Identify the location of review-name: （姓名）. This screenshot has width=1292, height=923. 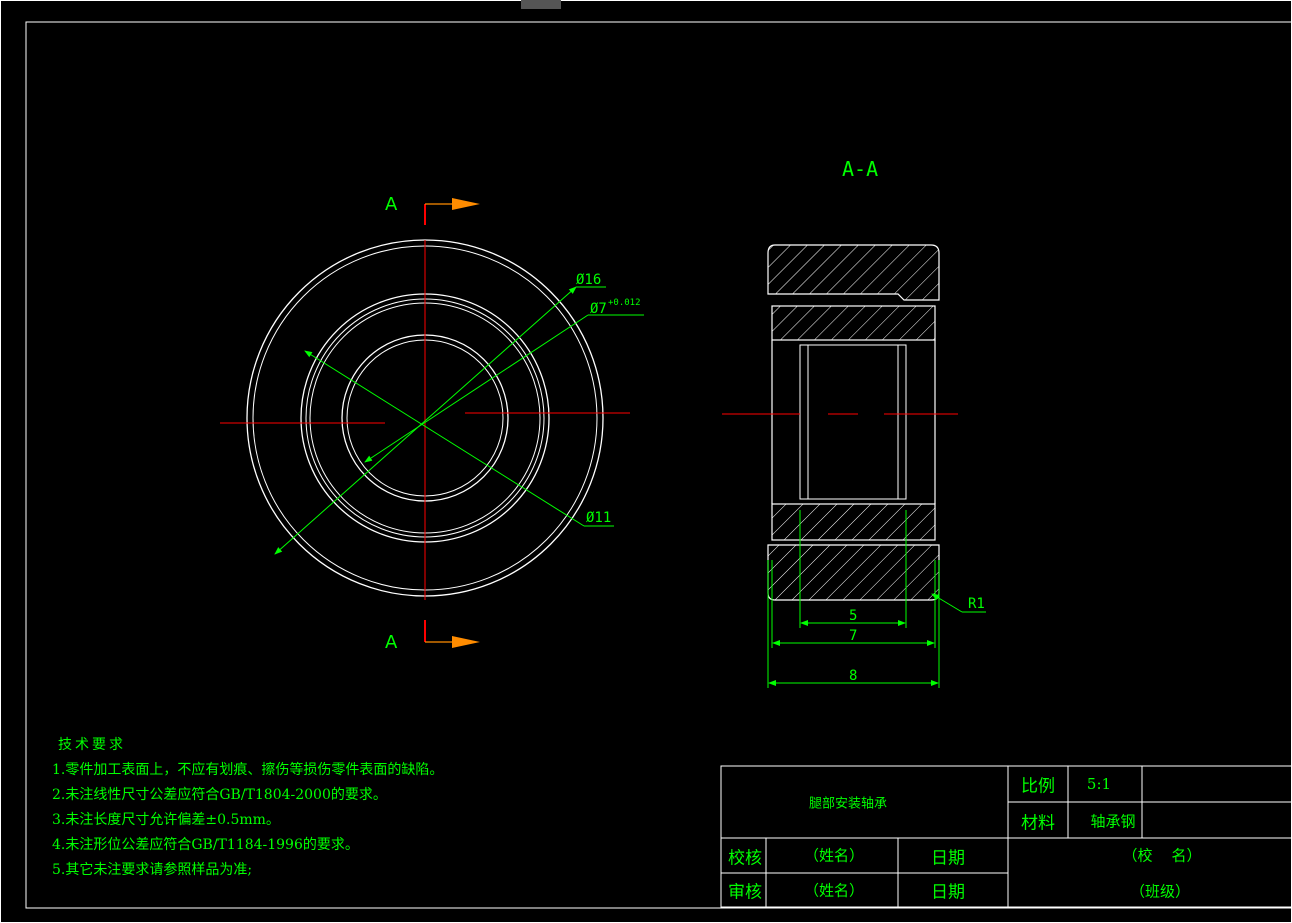
(834, 890).